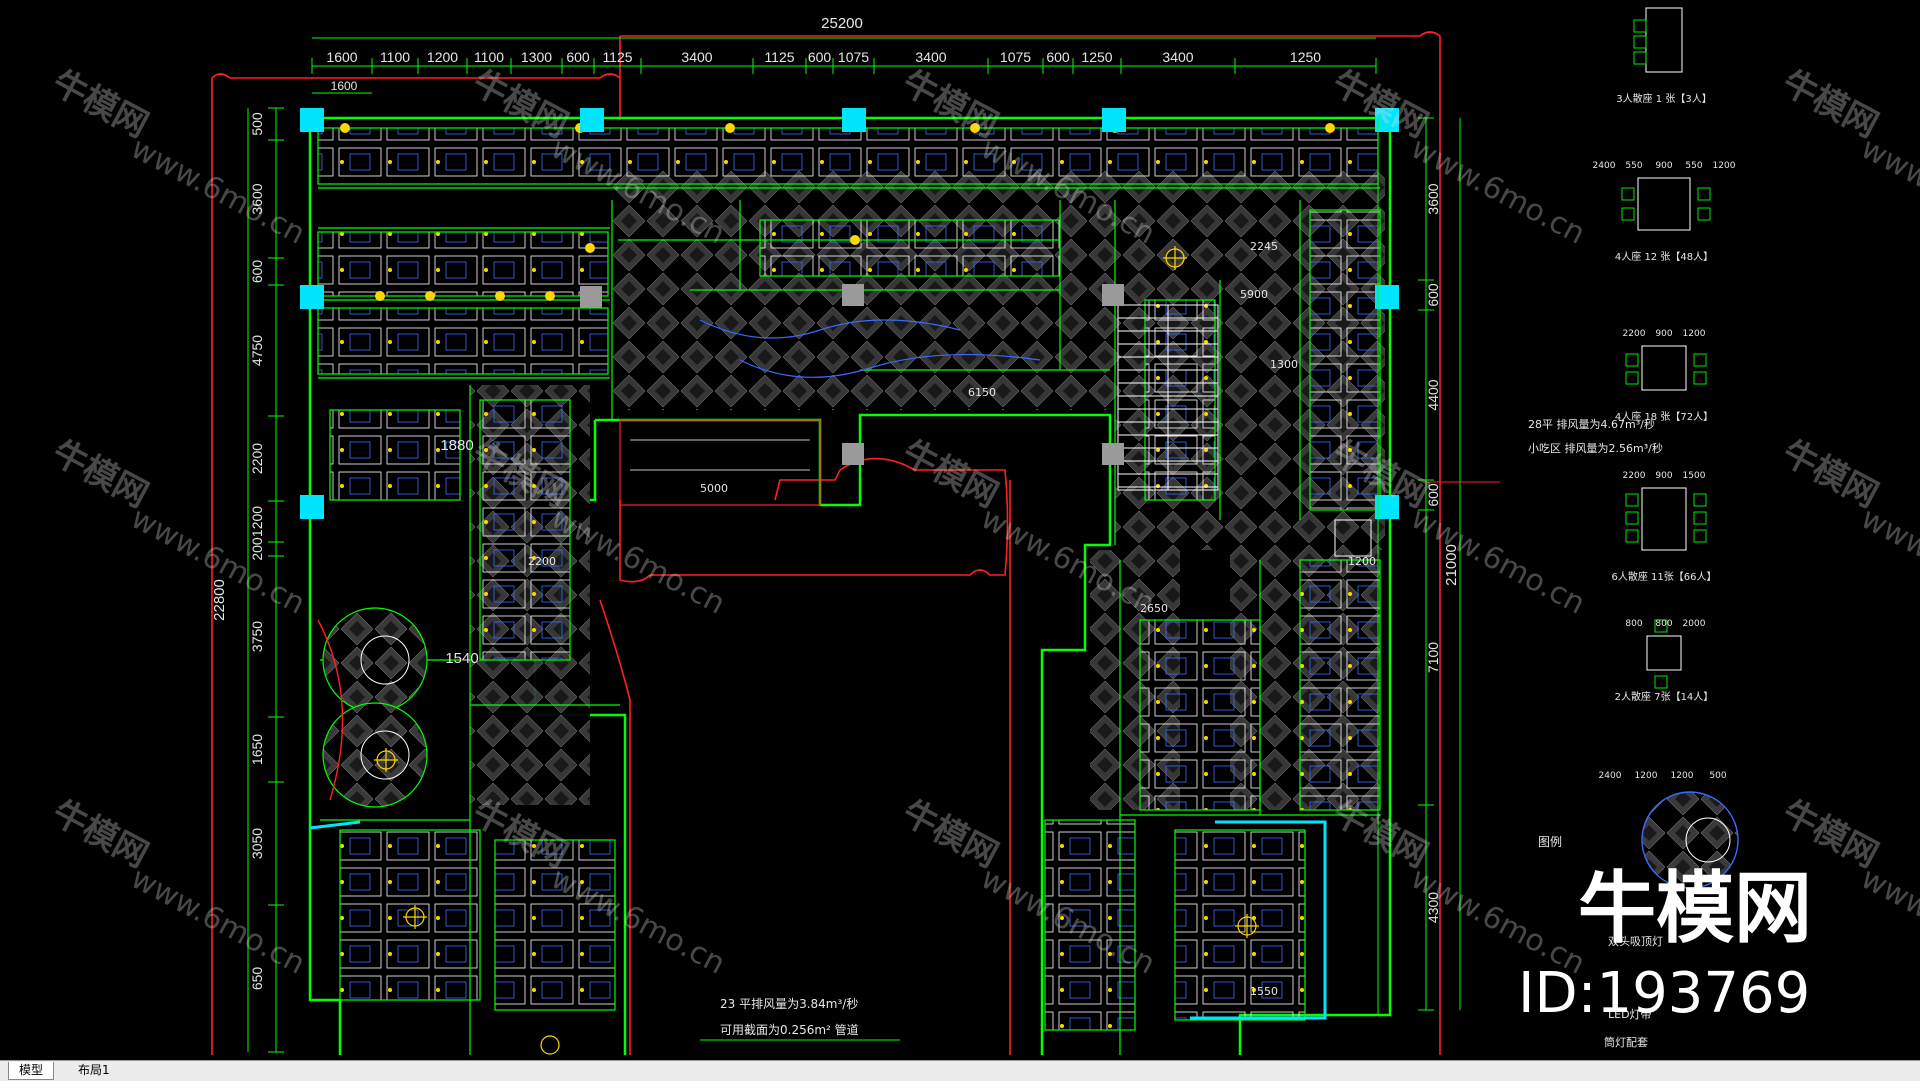  I want to click on dim-left-segment: 3750, so click(257, 636).